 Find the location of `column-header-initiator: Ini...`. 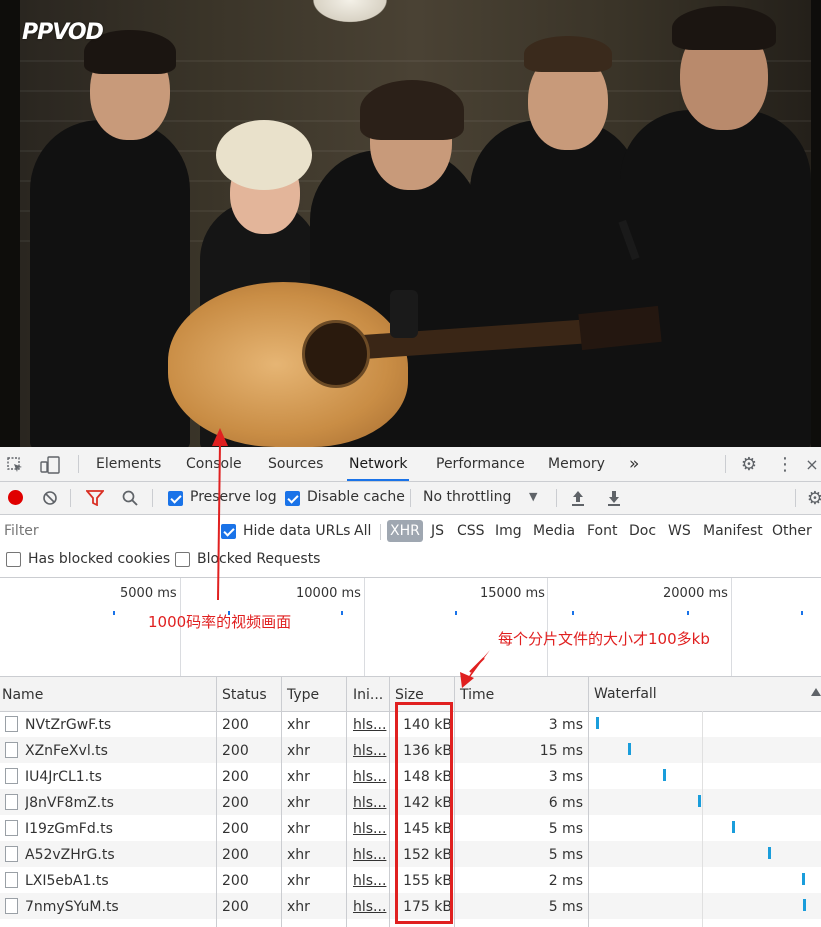

column-header-initiator: Ini... is located at coordinates (368, 694).